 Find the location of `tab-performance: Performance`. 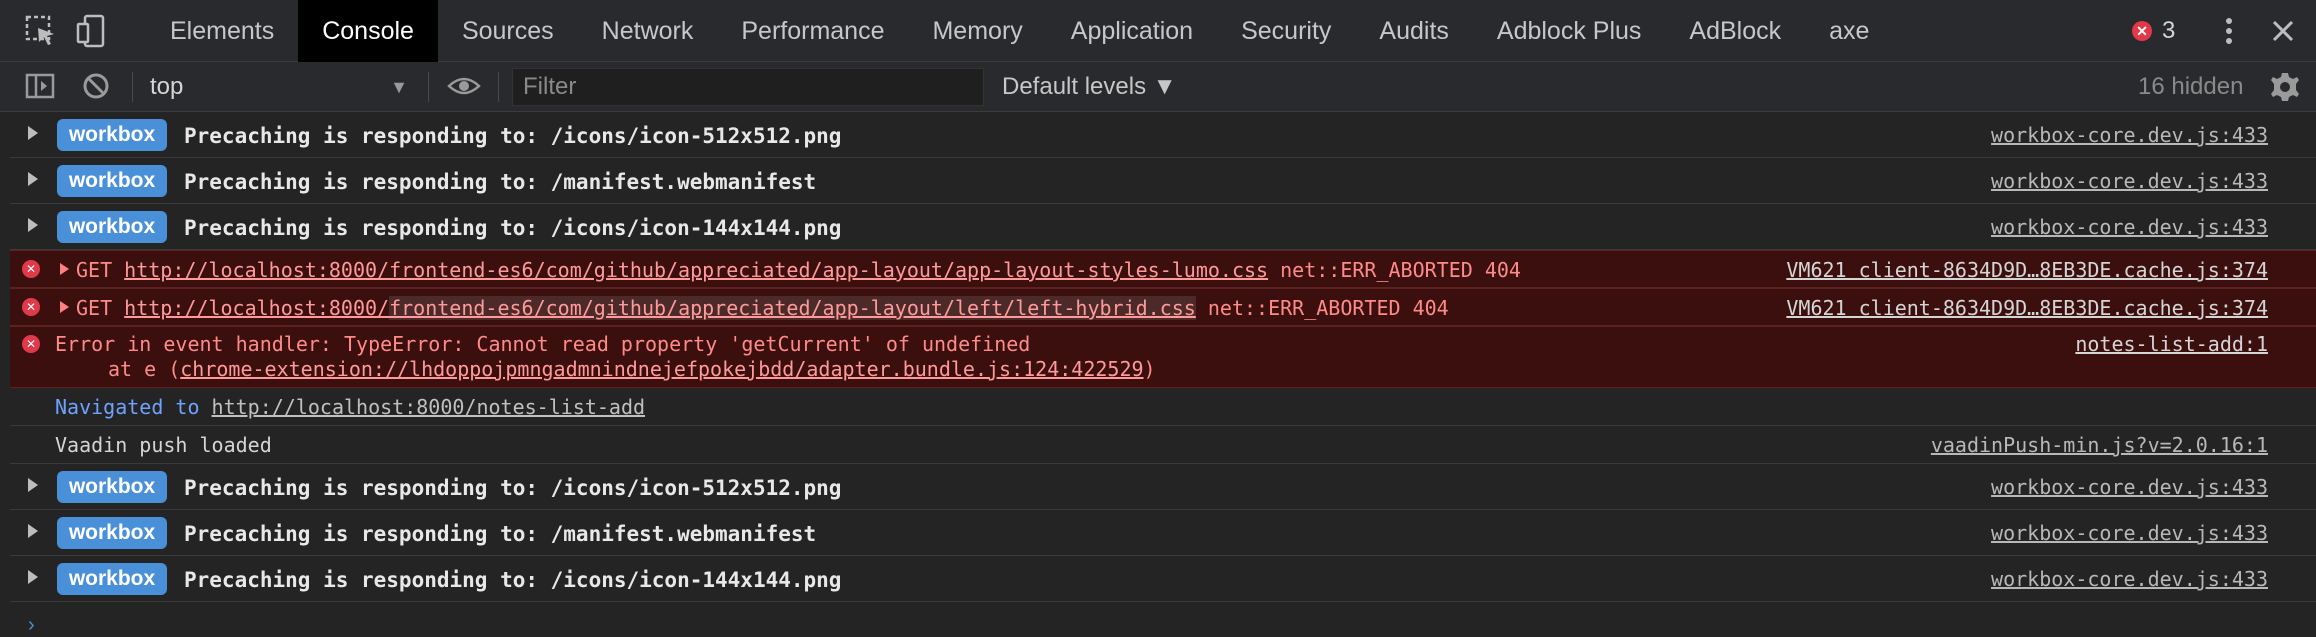

tab-performance: Performance is located at coordinates (812, 31).